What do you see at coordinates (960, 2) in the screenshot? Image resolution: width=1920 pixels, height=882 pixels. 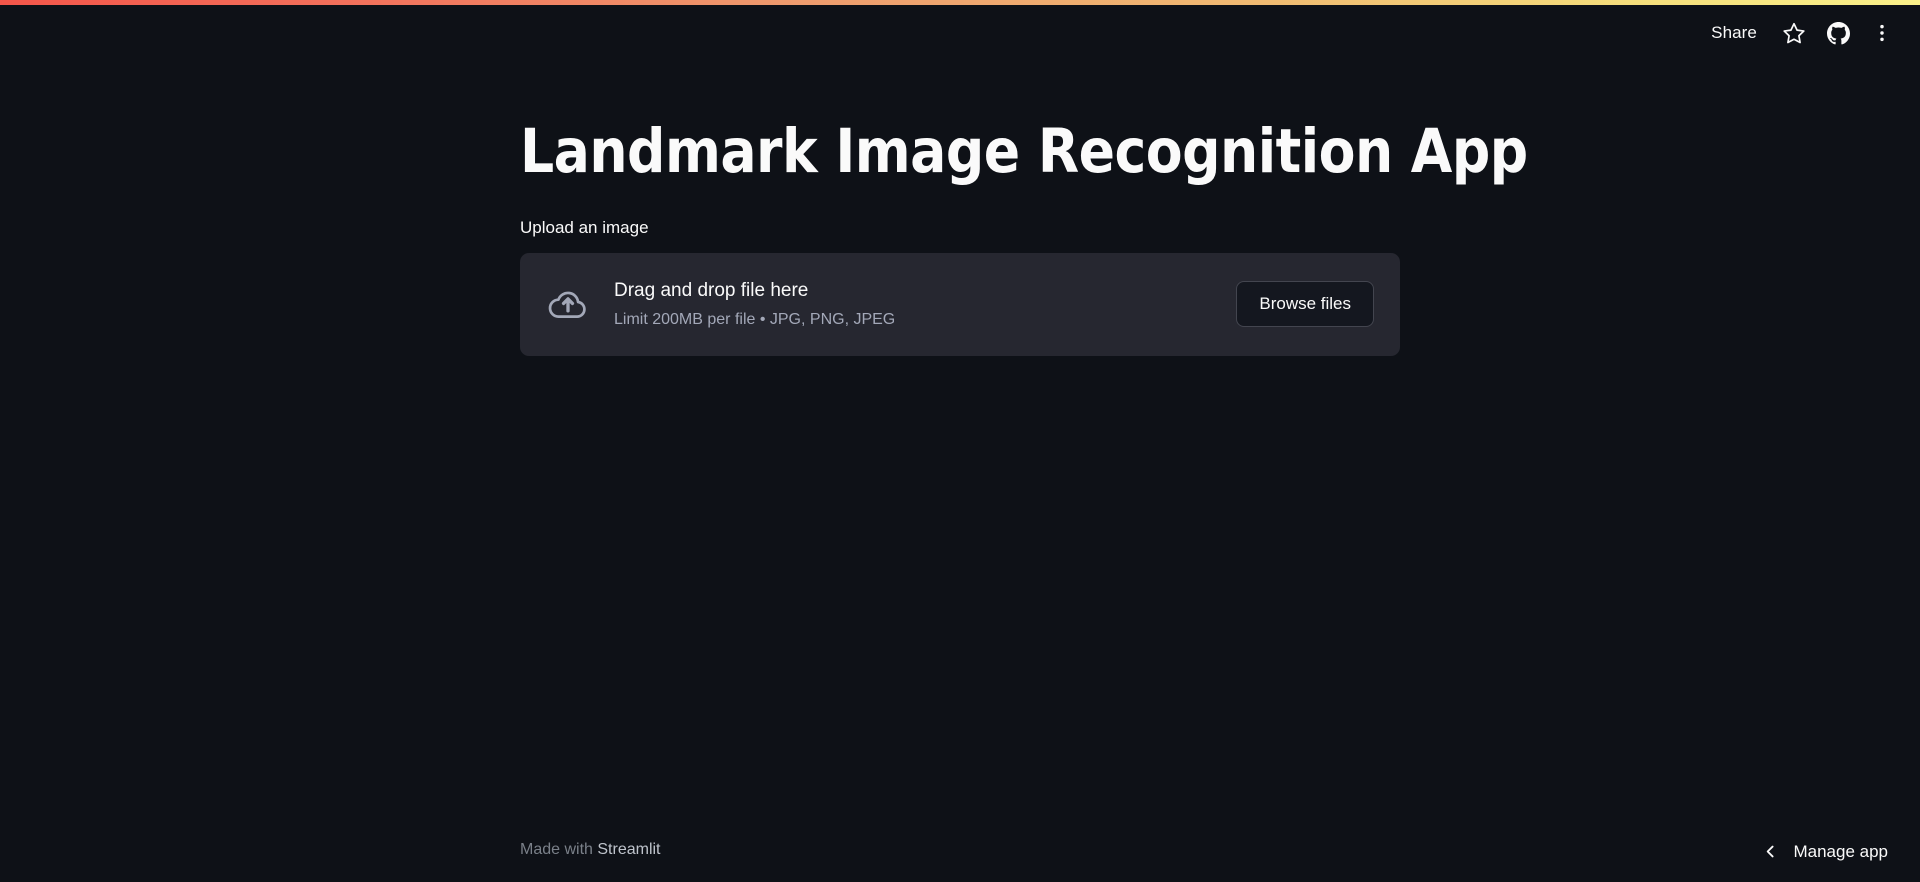 I see `top-gradient-bar` at bounding box center [960, 2].